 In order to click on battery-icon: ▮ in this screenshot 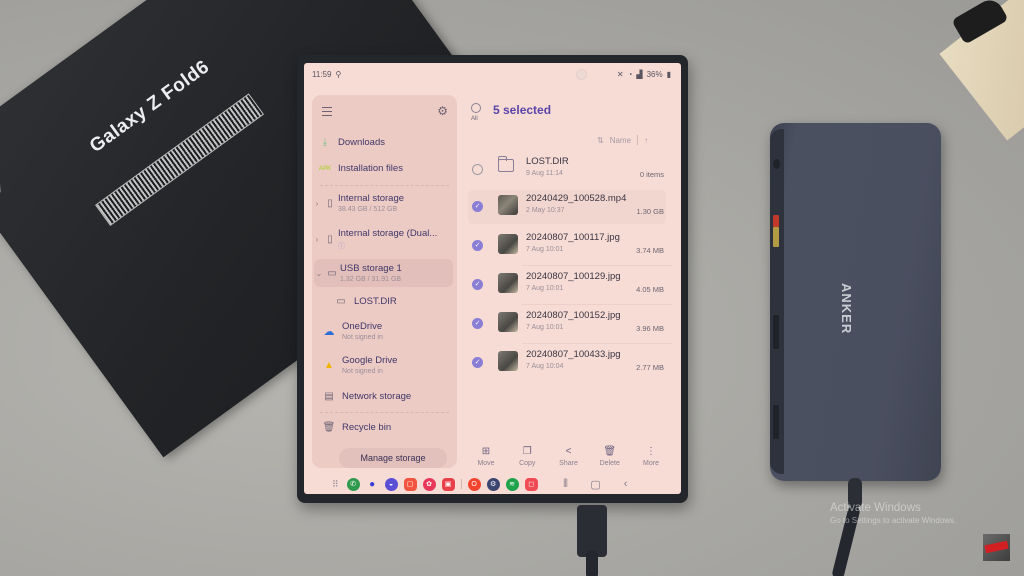, I will do `click(668, 74)`.